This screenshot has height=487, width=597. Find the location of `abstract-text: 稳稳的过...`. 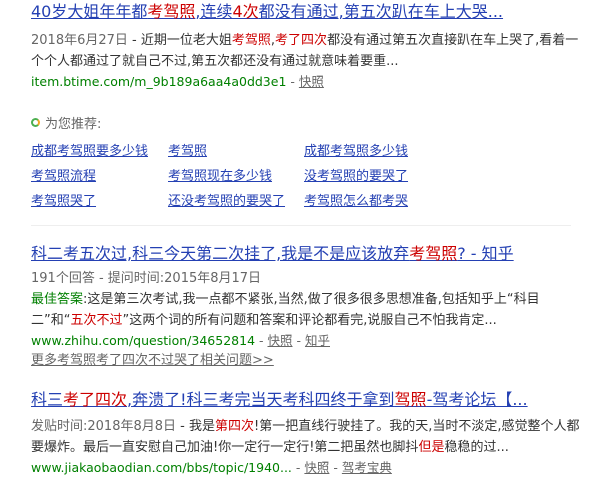

abstract-text: 稳稳的过... is located at coordinates (476, 447).